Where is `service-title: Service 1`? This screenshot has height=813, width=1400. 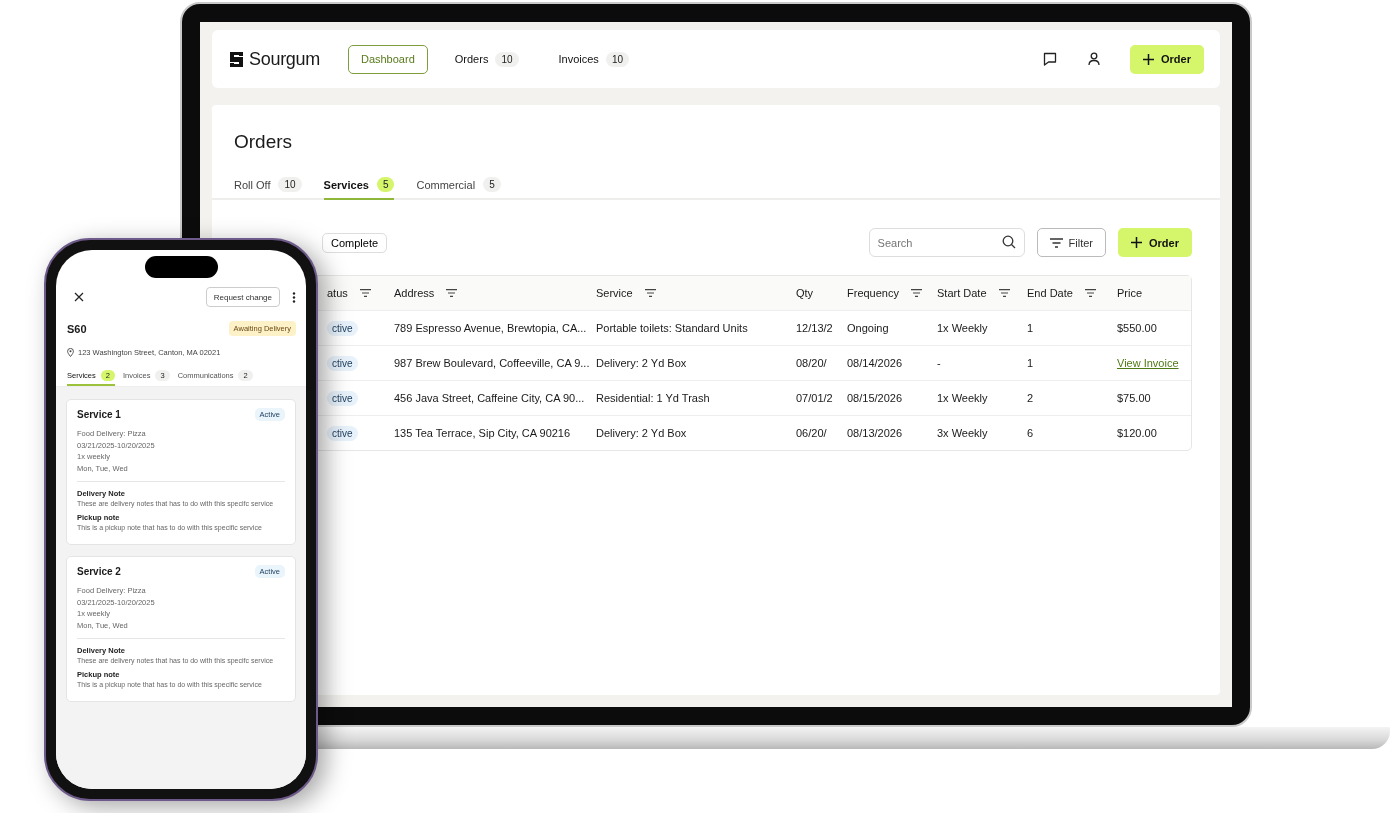 service-title: Service 1 is located at coordinates (99, 414).